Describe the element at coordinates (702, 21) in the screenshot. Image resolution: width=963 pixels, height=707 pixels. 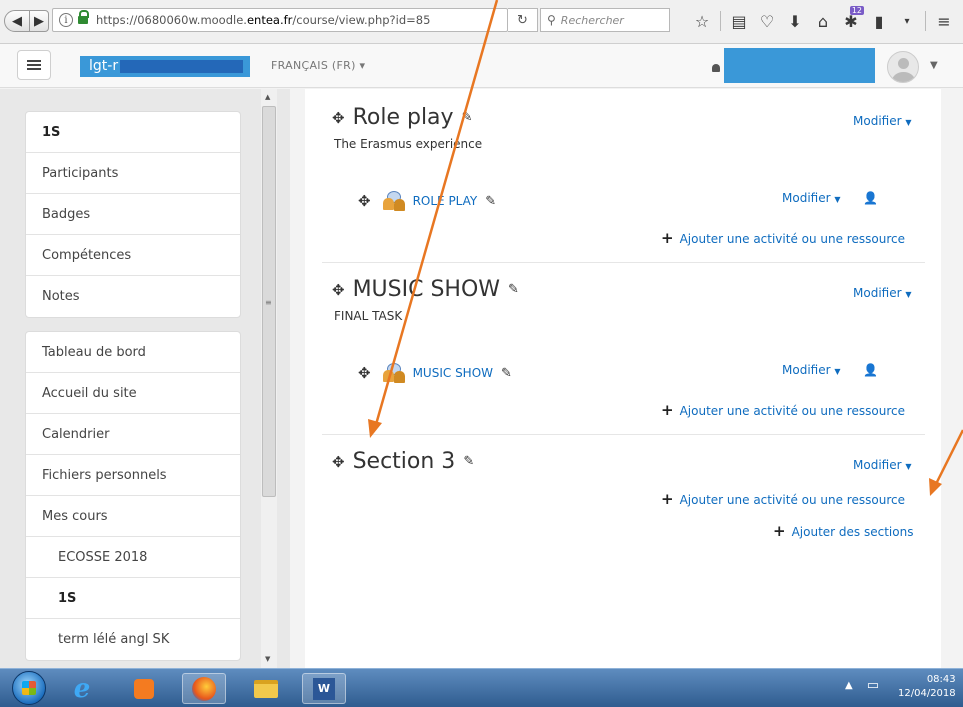
I see `bookmark-star-icon: ☆` at that location.